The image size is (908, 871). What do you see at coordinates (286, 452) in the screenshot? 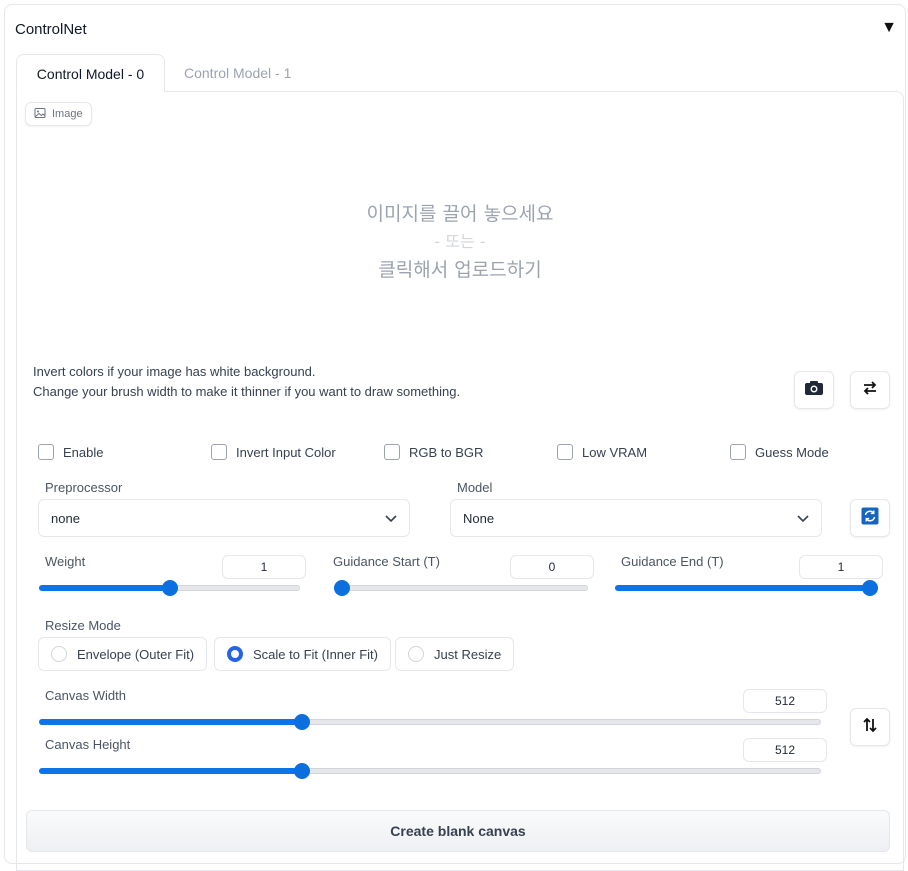
I see `checkbox-label: Invert Input Color` at bounding box center [286, 452].